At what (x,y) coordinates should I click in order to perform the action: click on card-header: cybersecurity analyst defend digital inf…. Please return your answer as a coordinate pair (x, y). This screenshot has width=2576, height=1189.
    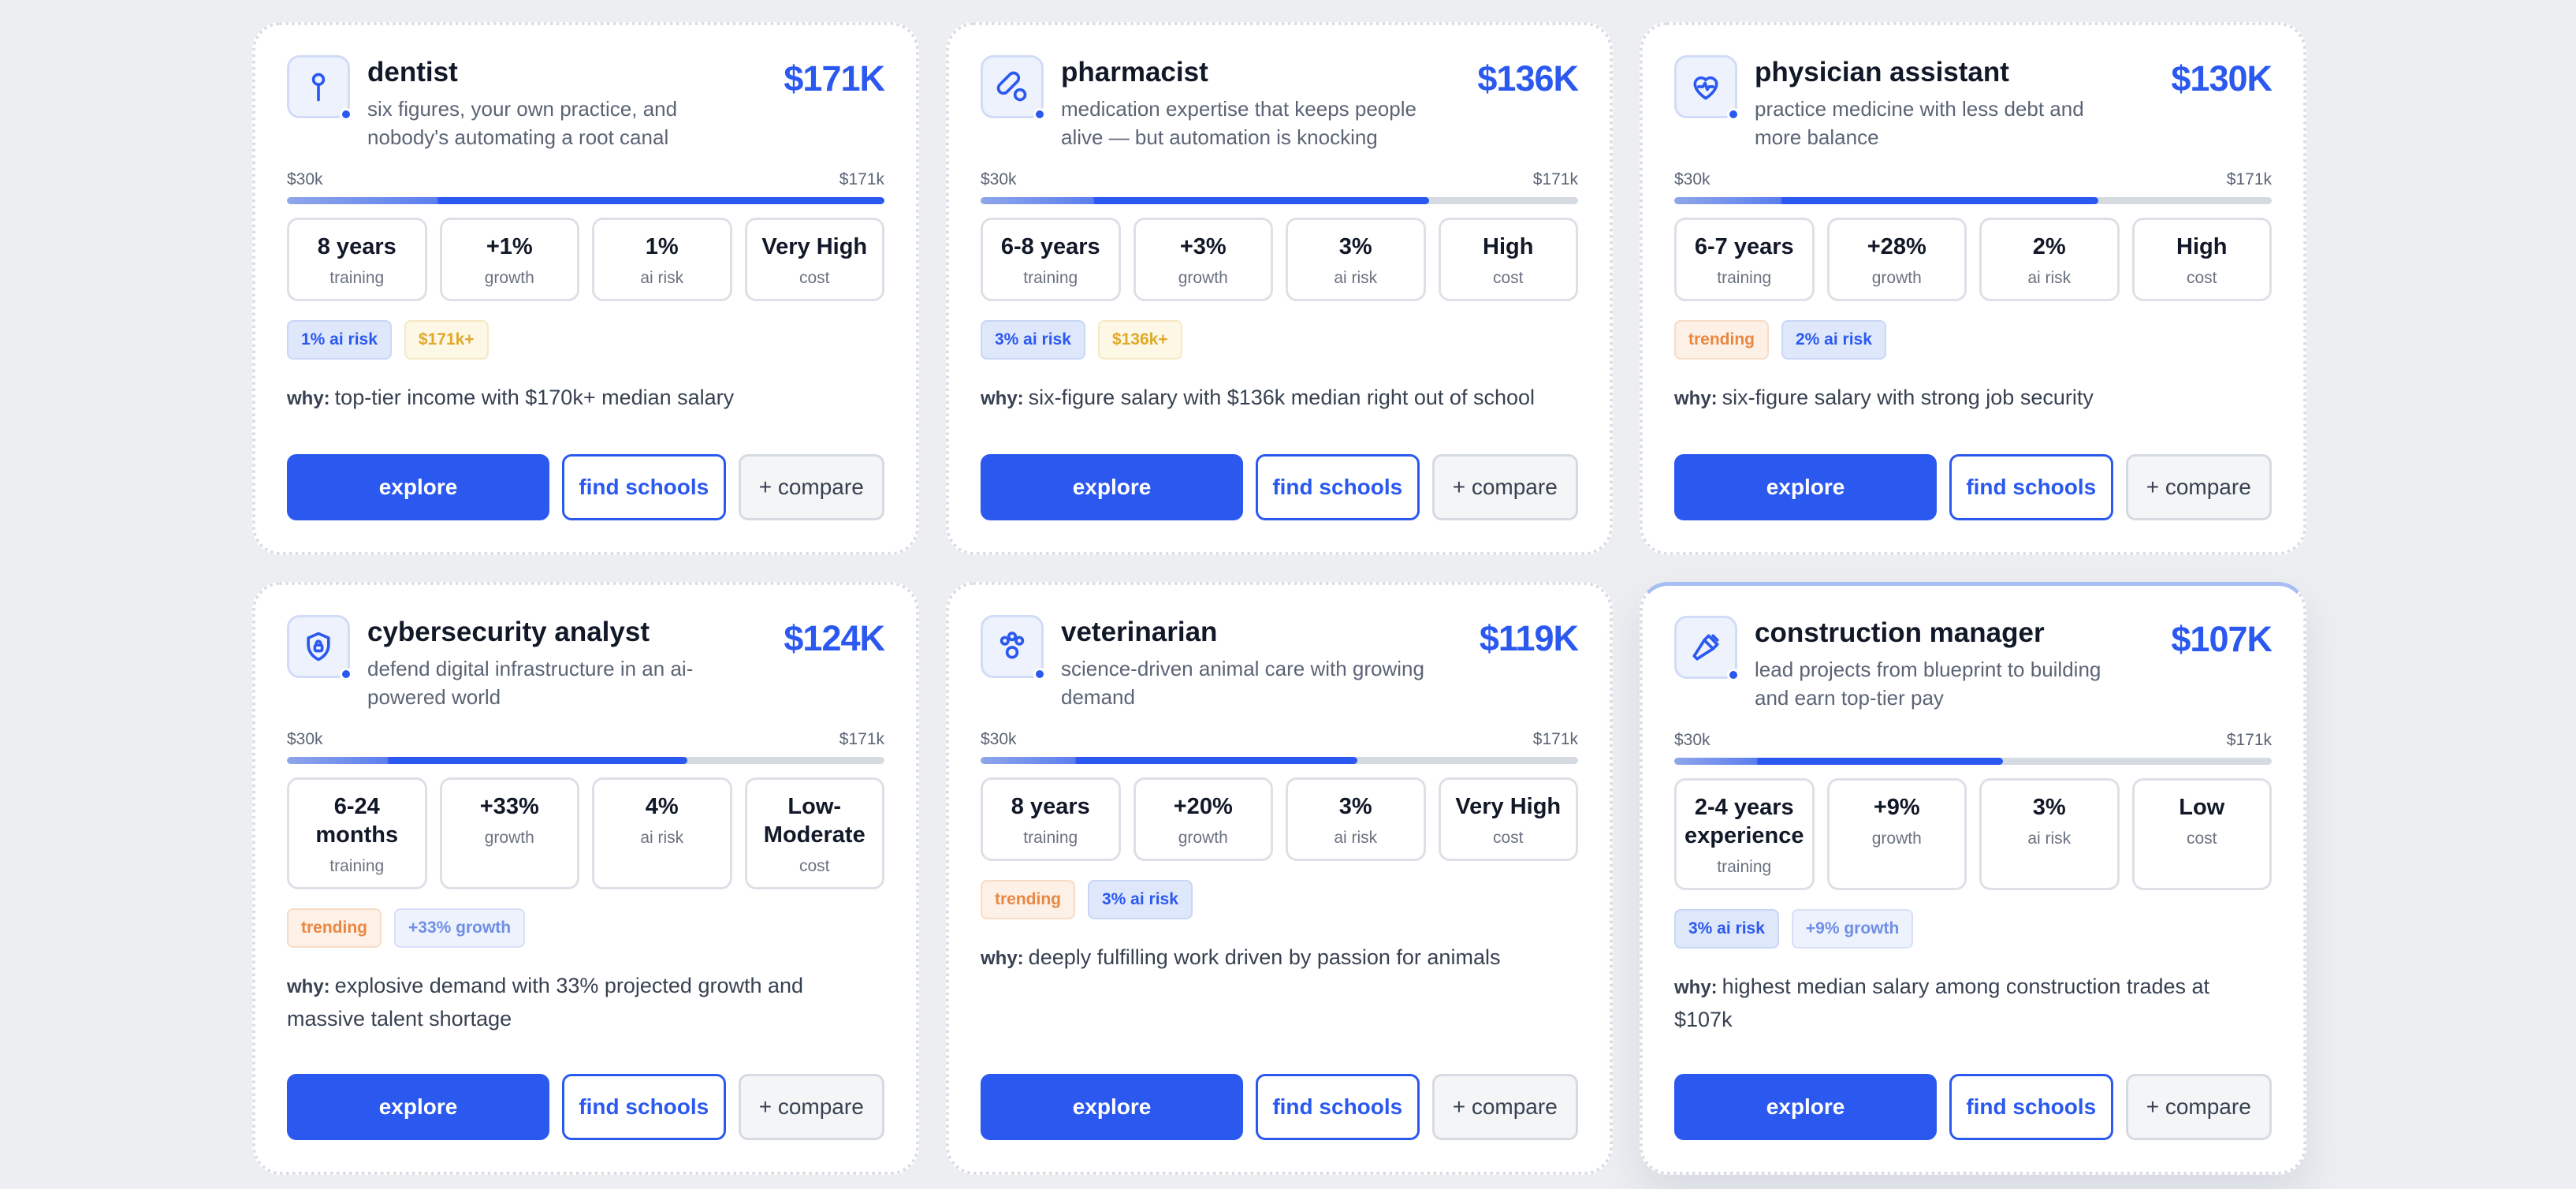
    Looking at the image, I should click on (586, 663).